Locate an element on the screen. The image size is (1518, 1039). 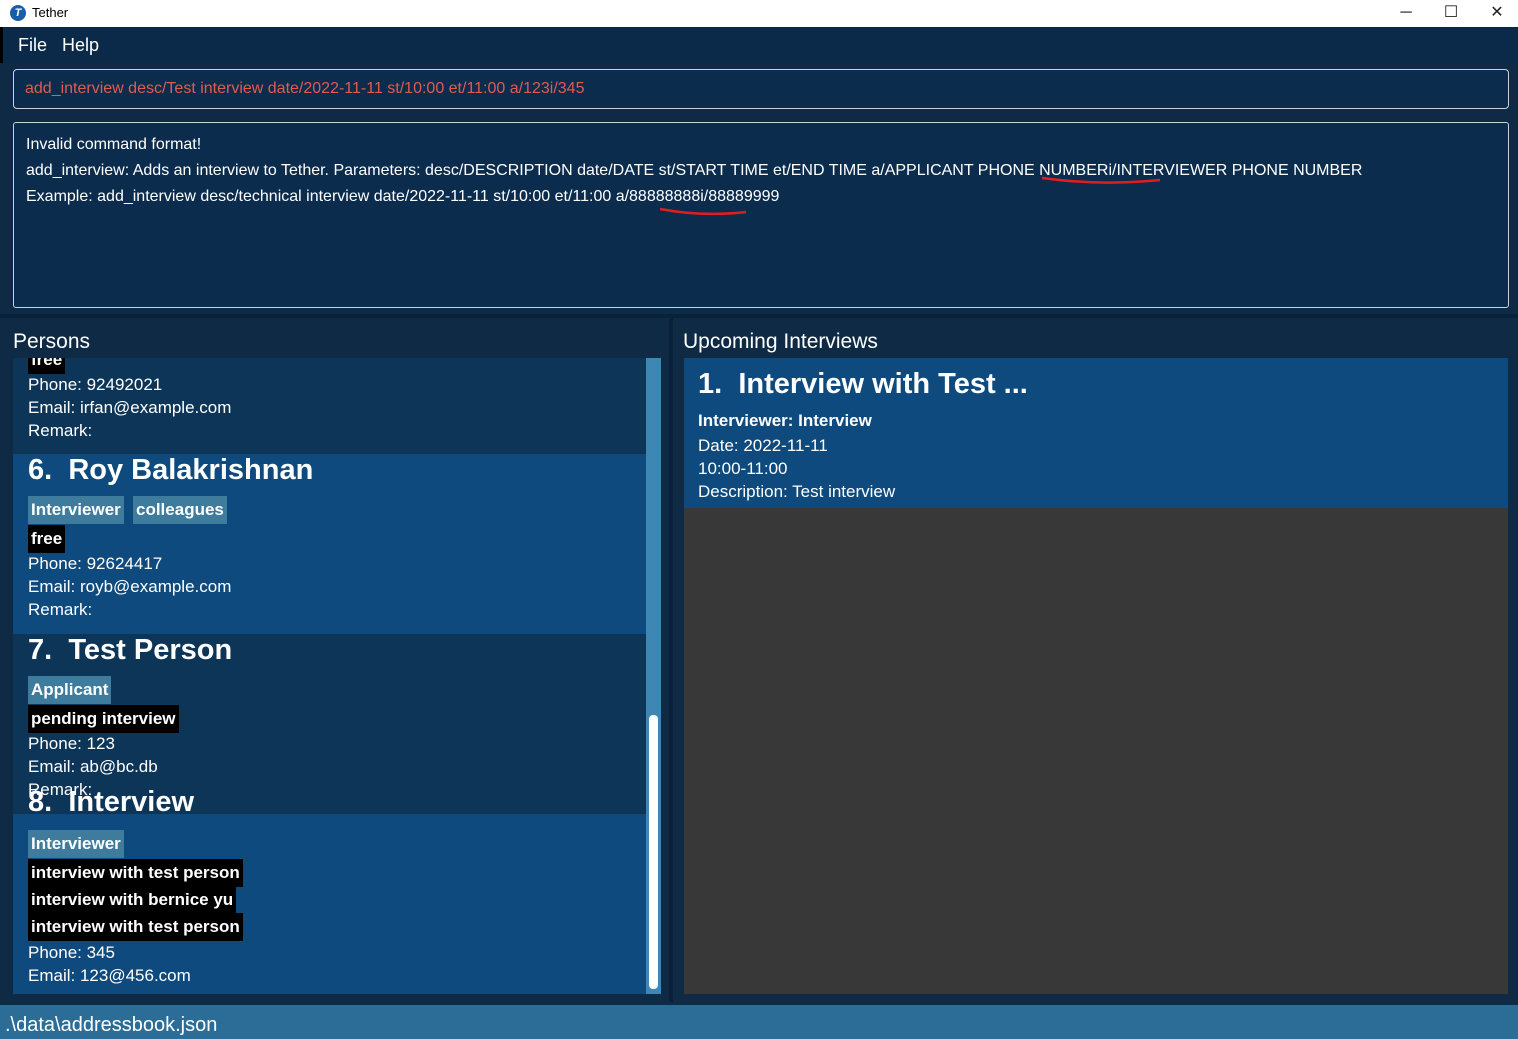
window-titlebar: T Tether ─ ☐ ✕ is located at coordinates (759, 13).